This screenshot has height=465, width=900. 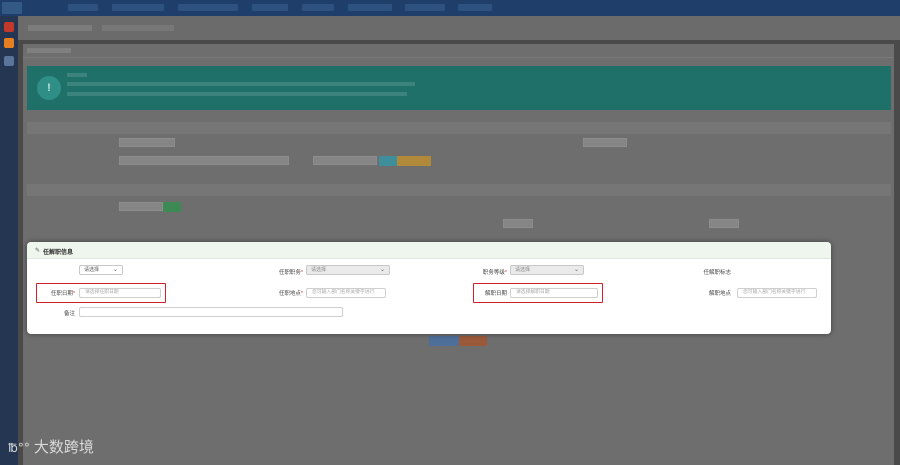 I want to click on appoint-date-label: 任职日期*, so click(x=57, y=293).